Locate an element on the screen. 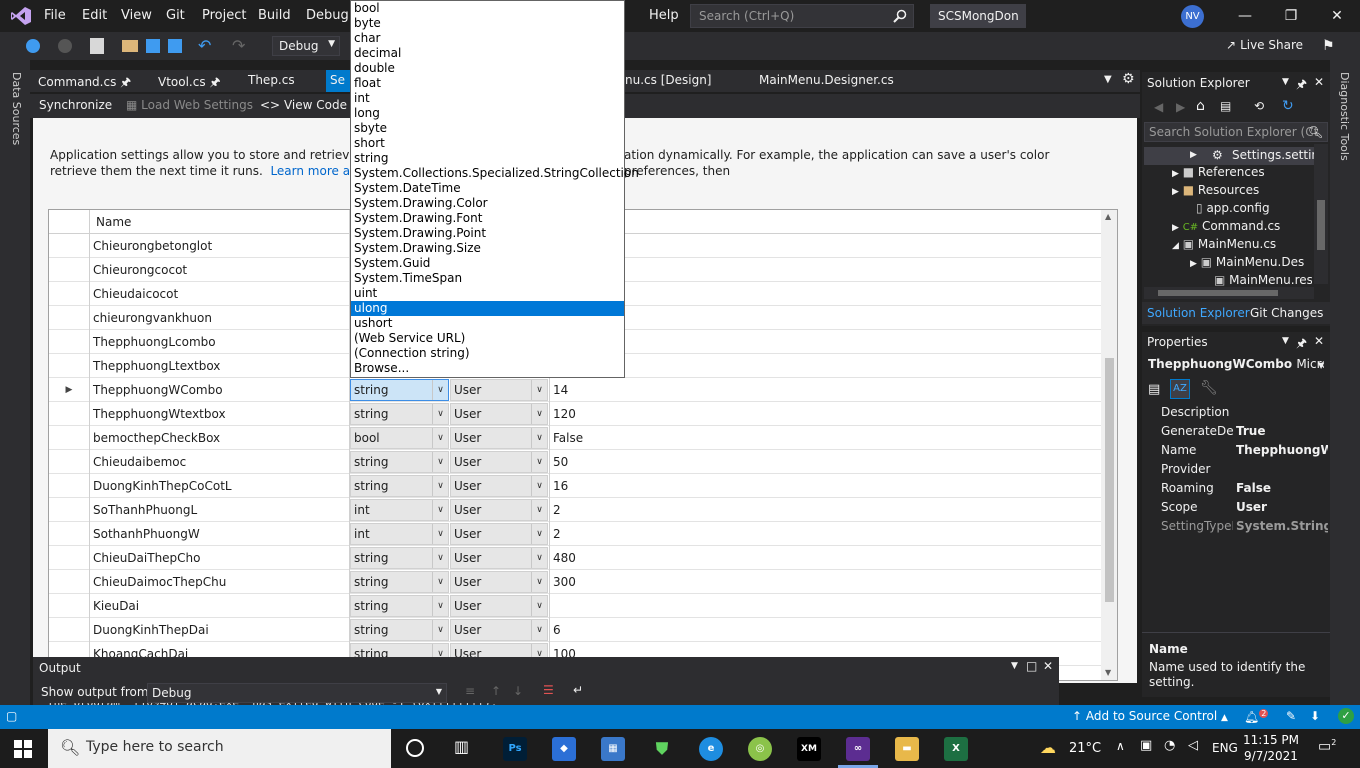 The width and height of the screenshot is (1360, 768). table-row: ChieuDaimocThepChu string ∨ User ∨ 300 is located at coordinates (575, 582).